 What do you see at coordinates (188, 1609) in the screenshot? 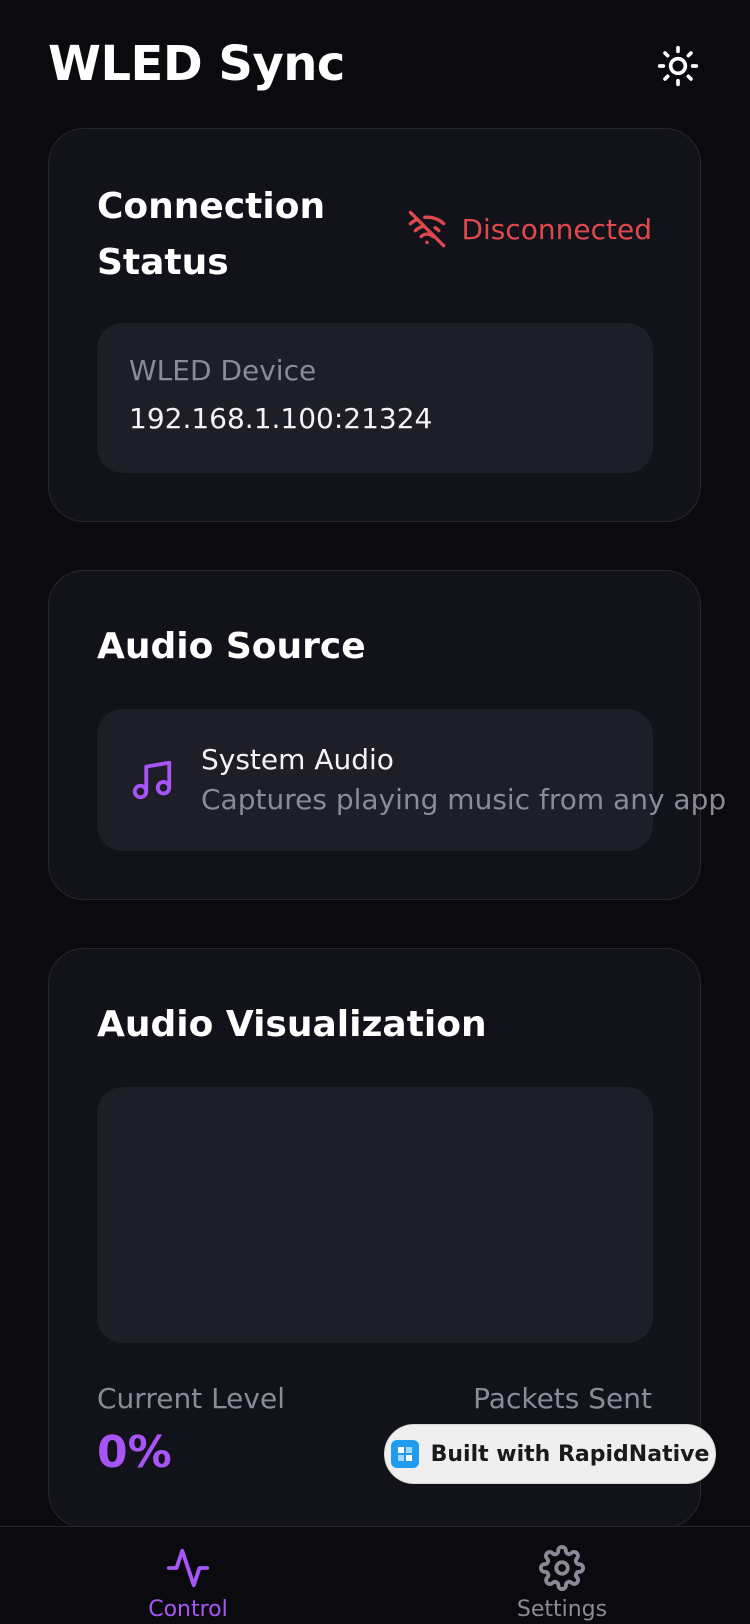
I see `tab-control-label: Control` at bounding box center [188, 1609].